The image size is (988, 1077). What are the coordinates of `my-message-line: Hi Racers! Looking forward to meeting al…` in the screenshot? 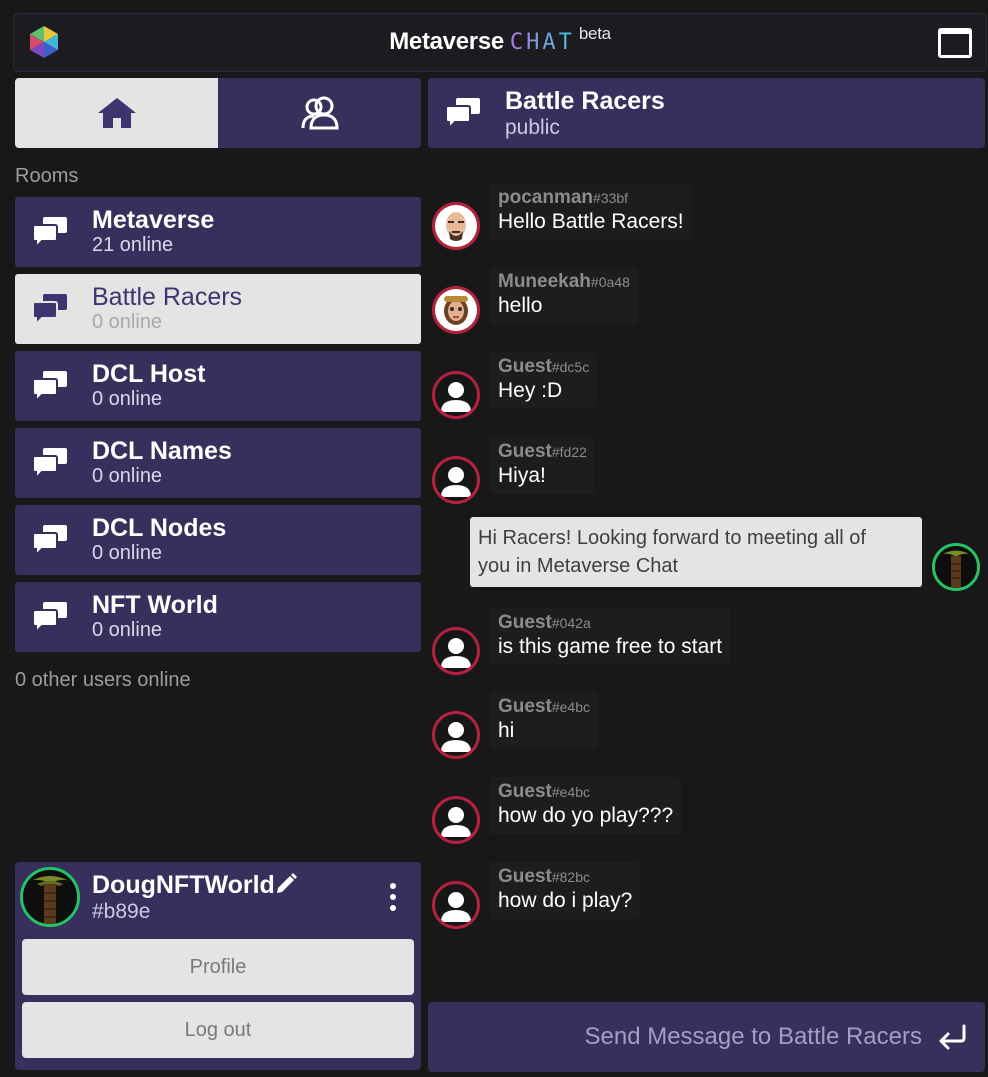 It's located at (672, 538).